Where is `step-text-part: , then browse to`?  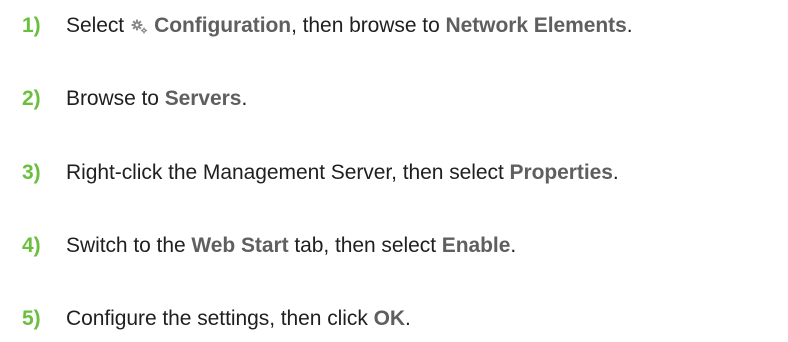 step-text-part: , then browse to is located at coordinates (368, 25).